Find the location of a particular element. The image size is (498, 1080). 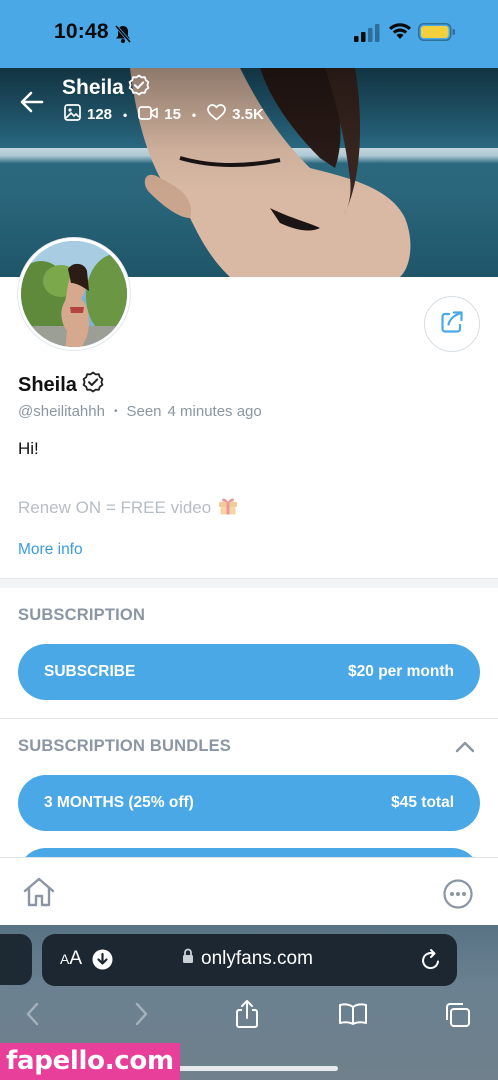

bundle-3-months-button: 3 MONTHS (25% off) $45 total is located at coordinates (249, 803).